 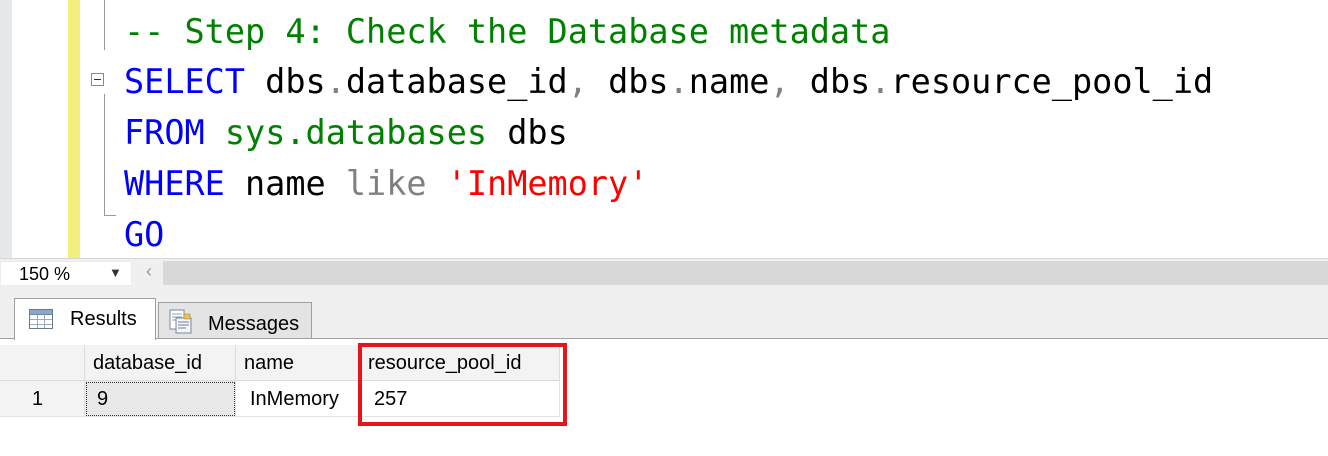 I want to click on column-database-id: database_id, so click(x=456, y=81).